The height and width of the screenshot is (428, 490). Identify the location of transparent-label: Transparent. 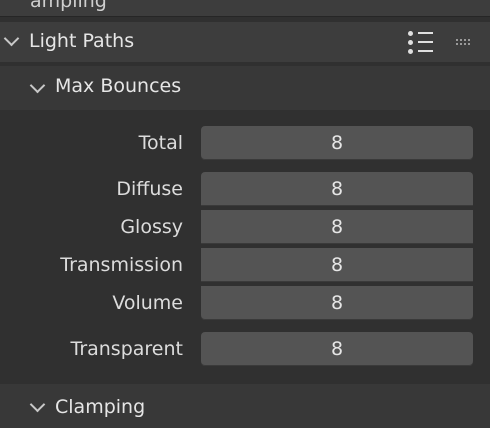
(127, 349).